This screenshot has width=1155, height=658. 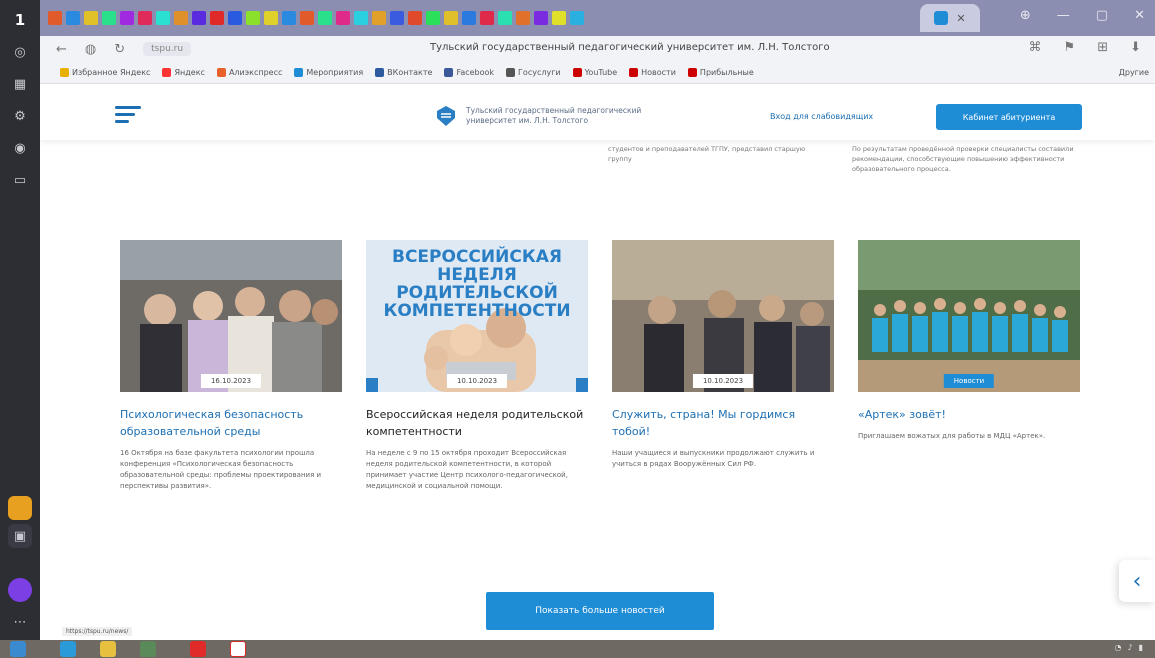 I want to click on dock-more-icon: ⋯, so click(x=20, y=622).